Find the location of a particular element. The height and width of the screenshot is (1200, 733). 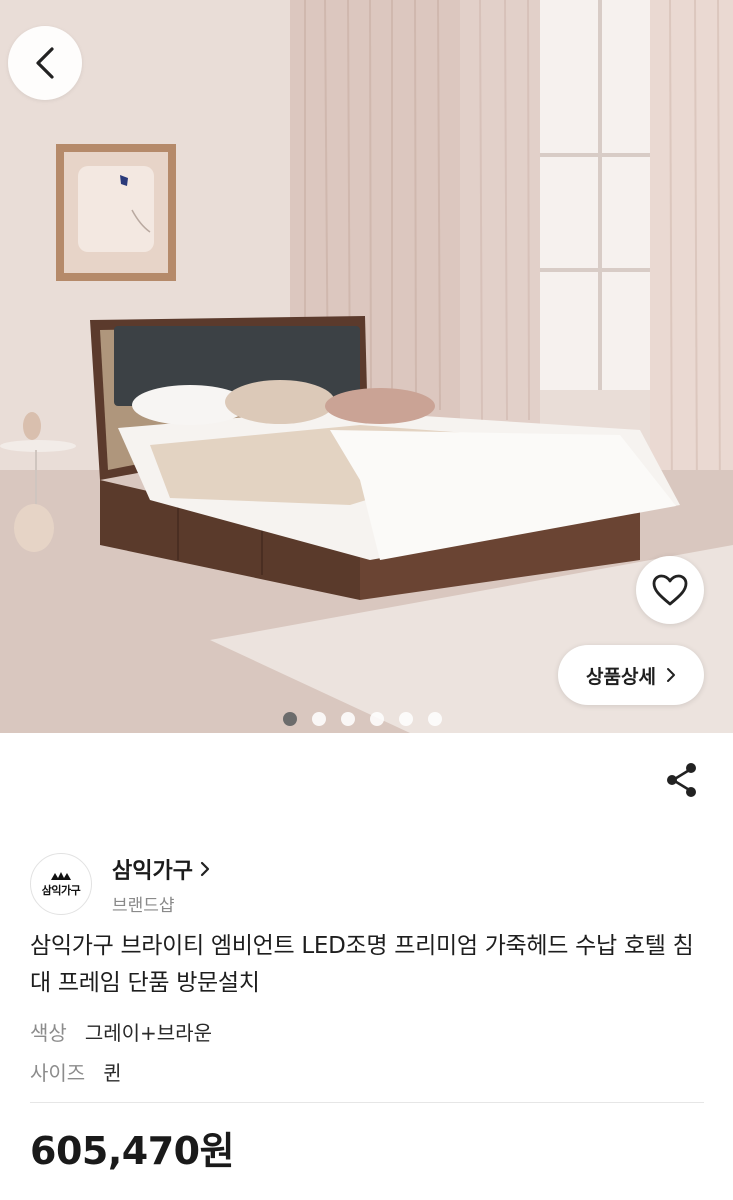

option-label: 색상 is located at coordinates (48, 1033).